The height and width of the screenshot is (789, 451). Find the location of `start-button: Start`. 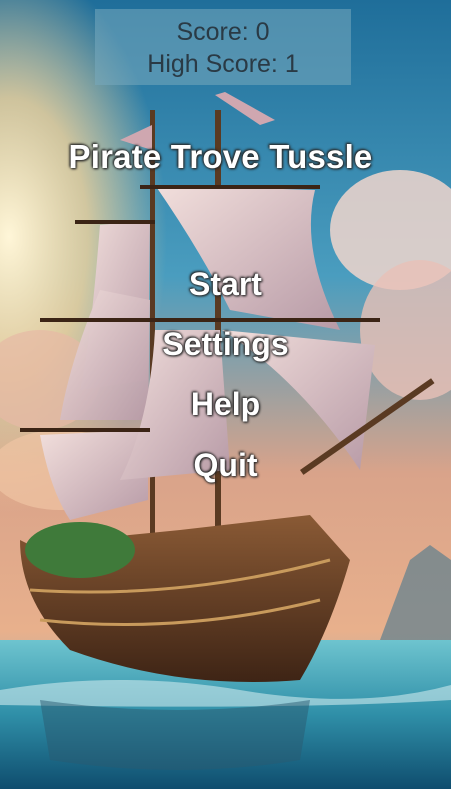

start-button: Start is located at coordinates (225, 284).